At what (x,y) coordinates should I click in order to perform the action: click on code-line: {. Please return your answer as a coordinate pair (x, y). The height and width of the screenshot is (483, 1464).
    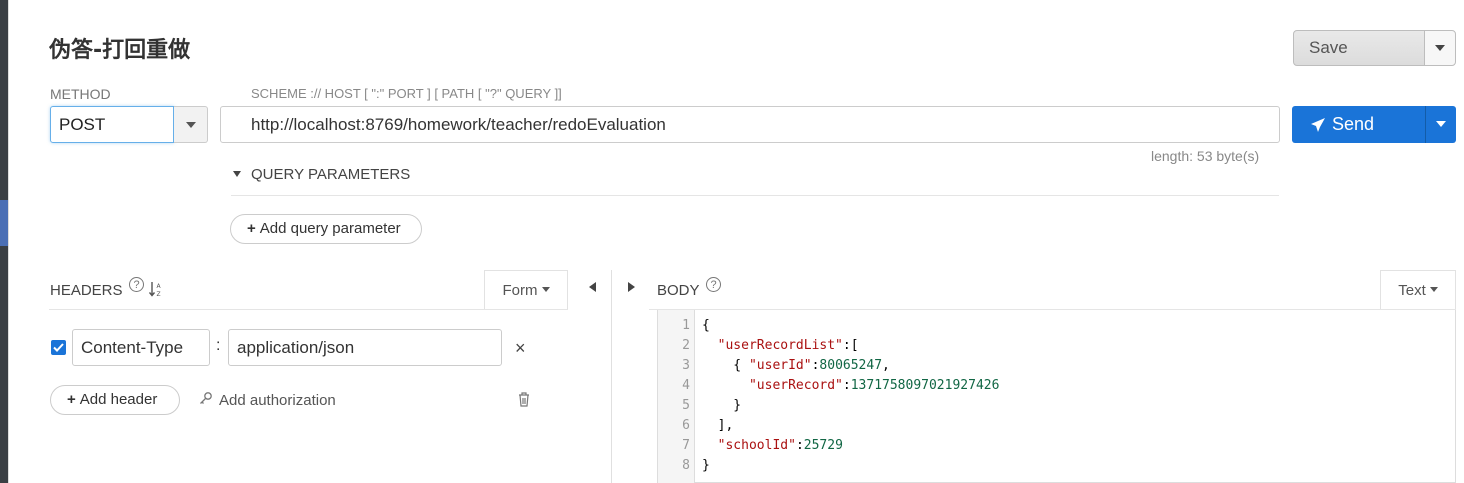
    Looking at the image, I should click on (706, 325).